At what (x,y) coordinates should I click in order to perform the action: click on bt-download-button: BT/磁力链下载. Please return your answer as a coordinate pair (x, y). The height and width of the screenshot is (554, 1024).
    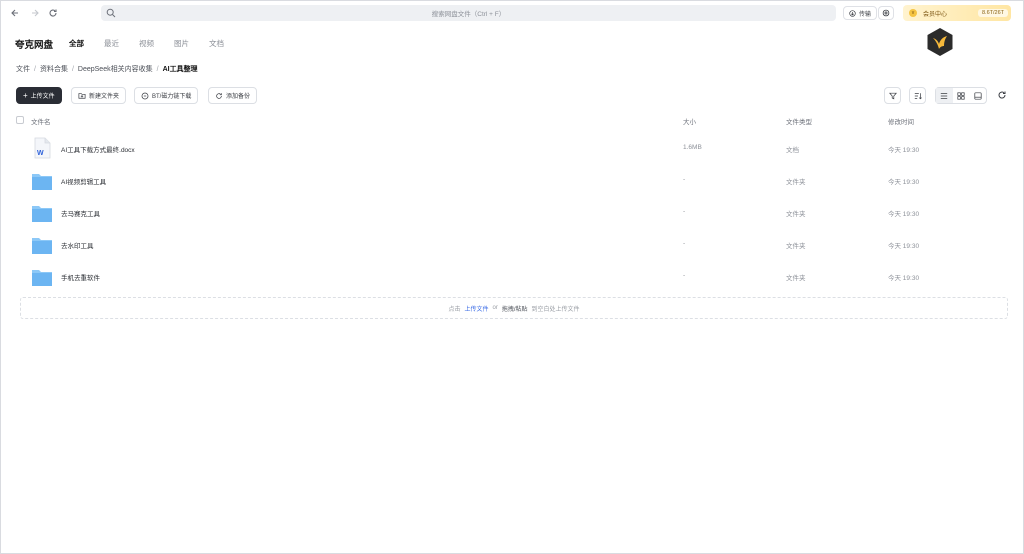
    Looking at the image, I should click on (166, 95).